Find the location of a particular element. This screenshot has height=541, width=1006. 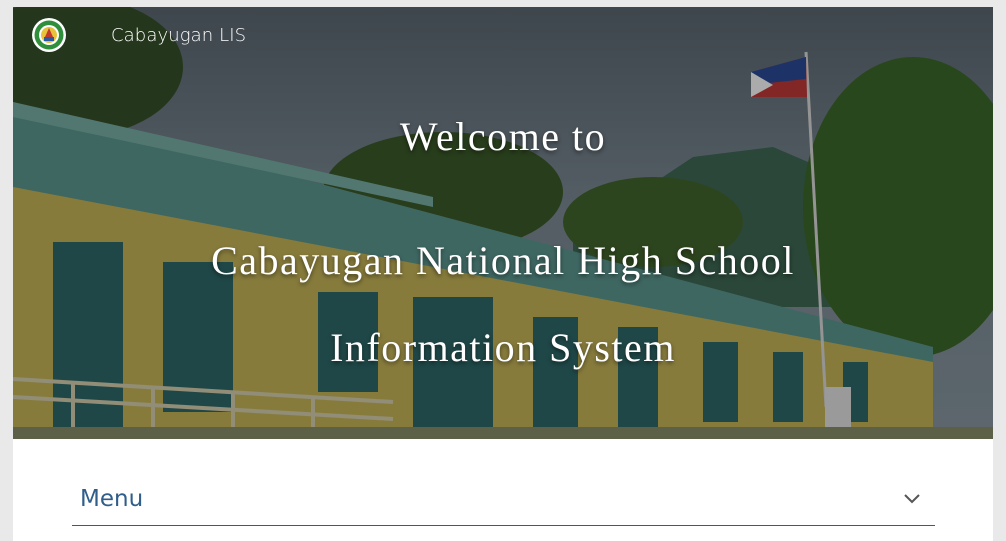

hero-welcome-text: Welcome to is located at coordinates (503, 136).